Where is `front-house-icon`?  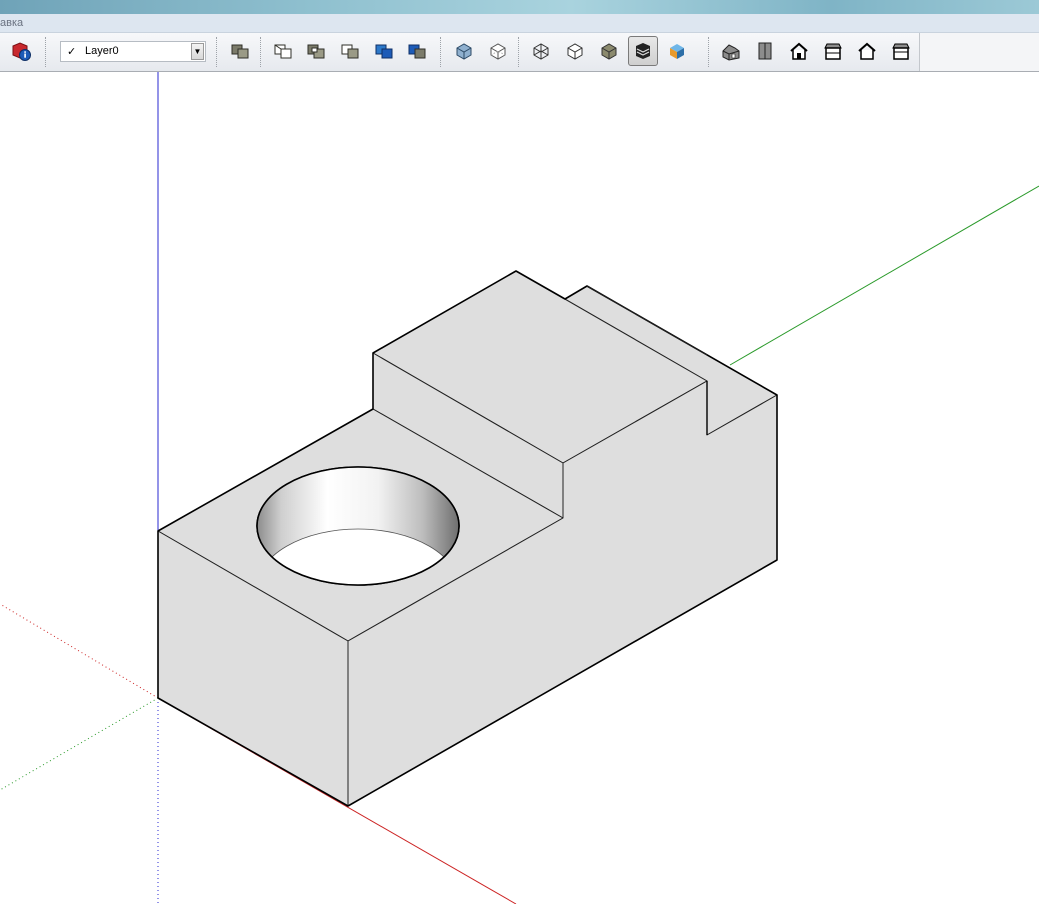
front-house-icon is located at coordinates (799, 51).